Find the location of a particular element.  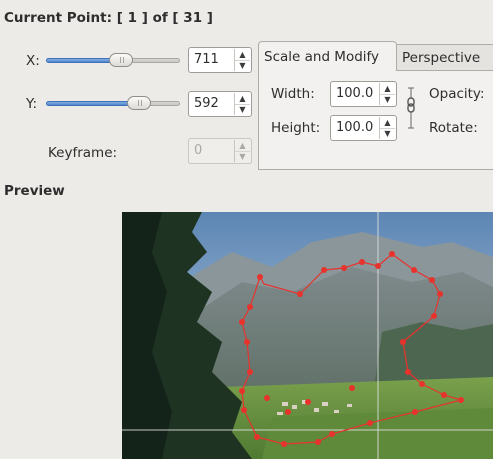

keyframe-value: 0 is located at coordinates (198, 150).